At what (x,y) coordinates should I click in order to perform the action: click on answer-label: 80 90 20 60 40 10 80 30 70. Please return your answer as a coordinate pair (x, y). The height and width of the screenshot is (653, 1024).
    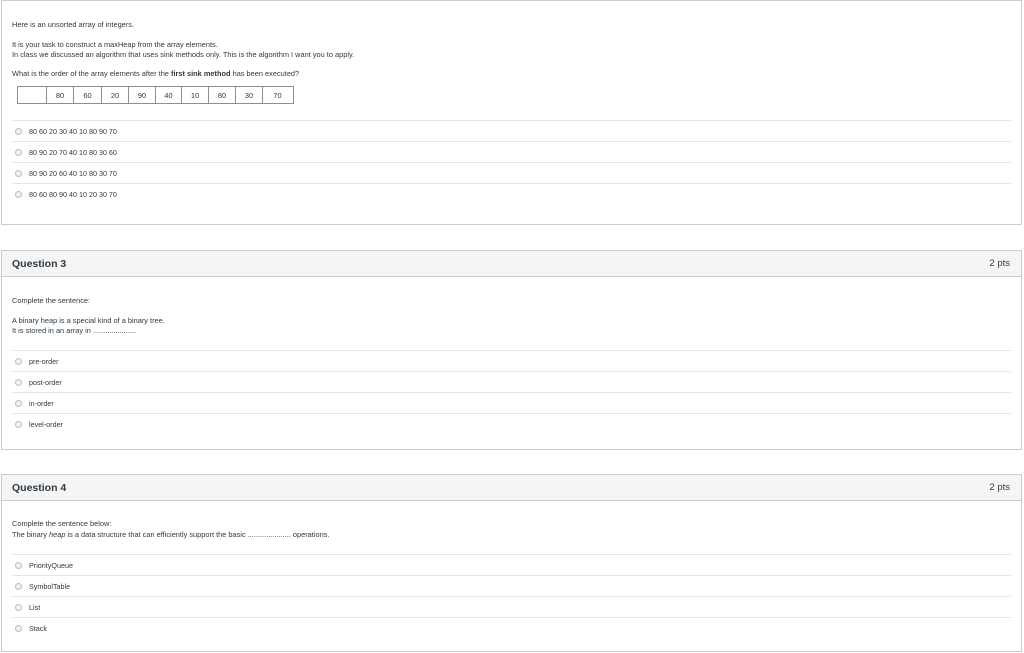
    Looking at the image, I should click on (73, 173).